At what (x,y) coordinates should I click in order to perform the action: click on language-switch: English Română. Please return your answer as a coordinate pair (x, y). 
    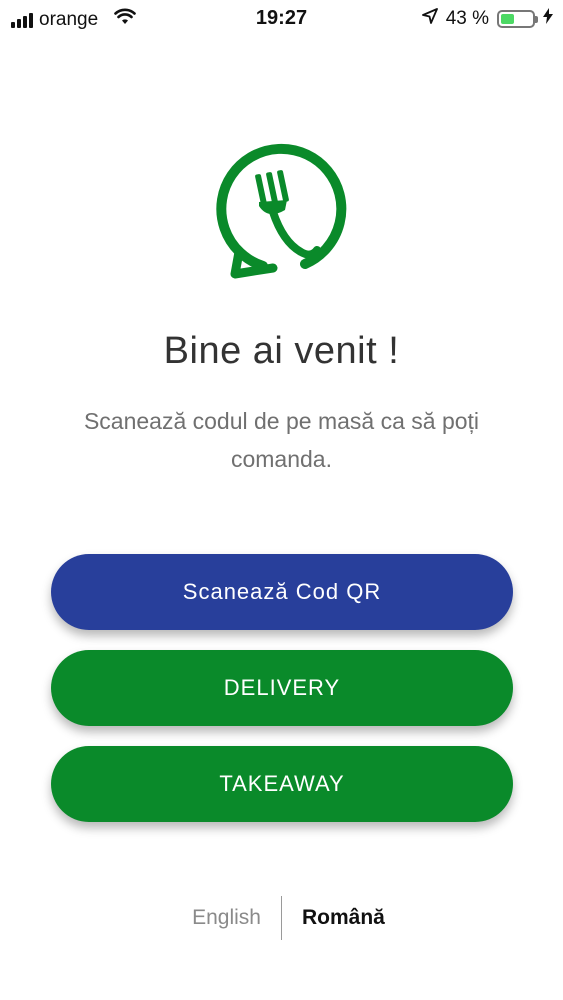
    Looking at the image, I should click on (281, 918).